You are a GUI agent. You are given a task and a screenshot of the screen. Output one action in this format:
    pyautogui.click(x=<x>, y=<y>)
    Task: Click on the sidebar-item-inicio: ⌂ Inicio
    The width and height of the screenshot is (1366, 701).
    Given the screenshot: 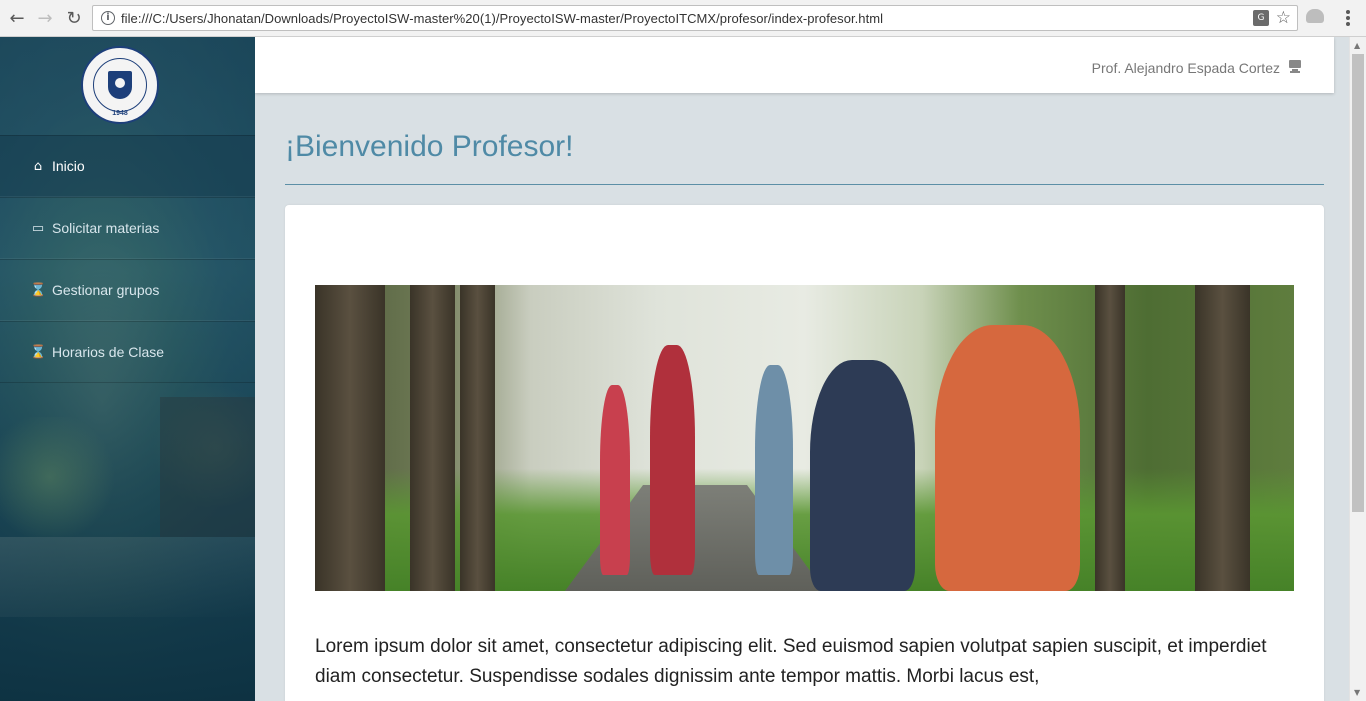 What is the action you would take?
    pyautogui.click(x=127, y=166)
    